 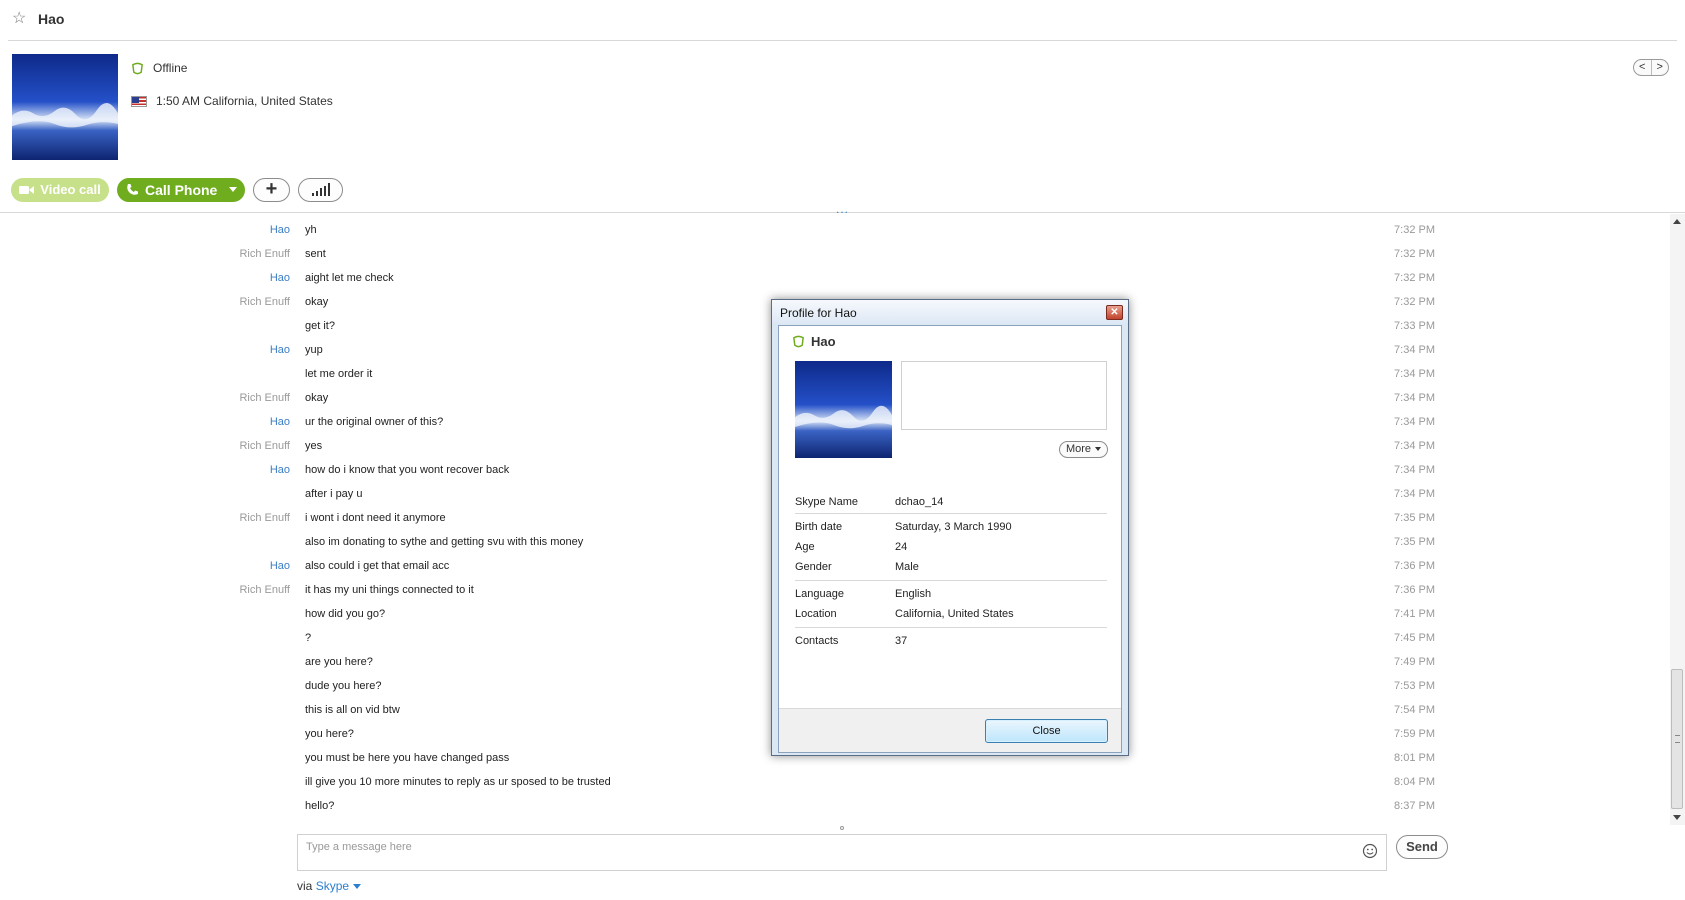 What do you see at coordinates (305, 886) in the screenshot?
I see `via-prefix: via` at bounding box center [305, 886].